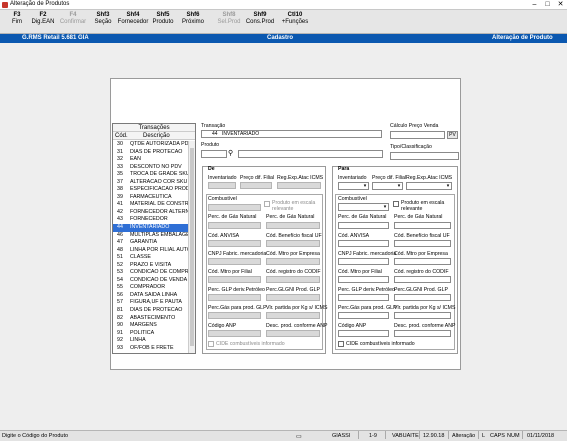  I want to click on de-preco-filial-label: Preço dif. Filial, so click(257, 178).